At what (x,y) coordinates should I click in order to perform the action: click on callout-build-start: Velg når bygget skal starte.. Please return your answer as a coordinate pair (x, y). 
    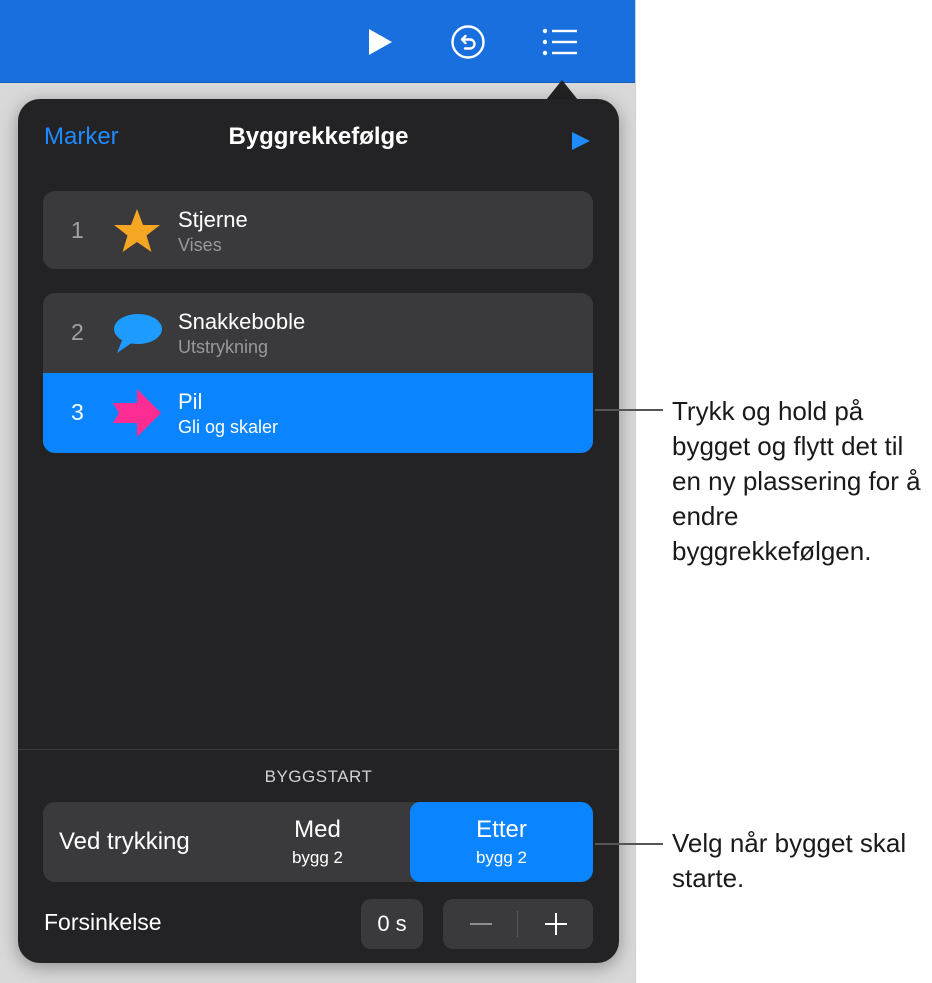
    Looking at the image, I should click on (789, 860).